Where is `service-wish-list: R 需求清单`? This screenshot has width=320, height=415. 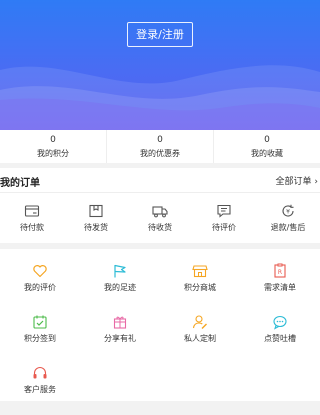 service-wish-list: R 需求清单 is located at coordinates (280, 278).